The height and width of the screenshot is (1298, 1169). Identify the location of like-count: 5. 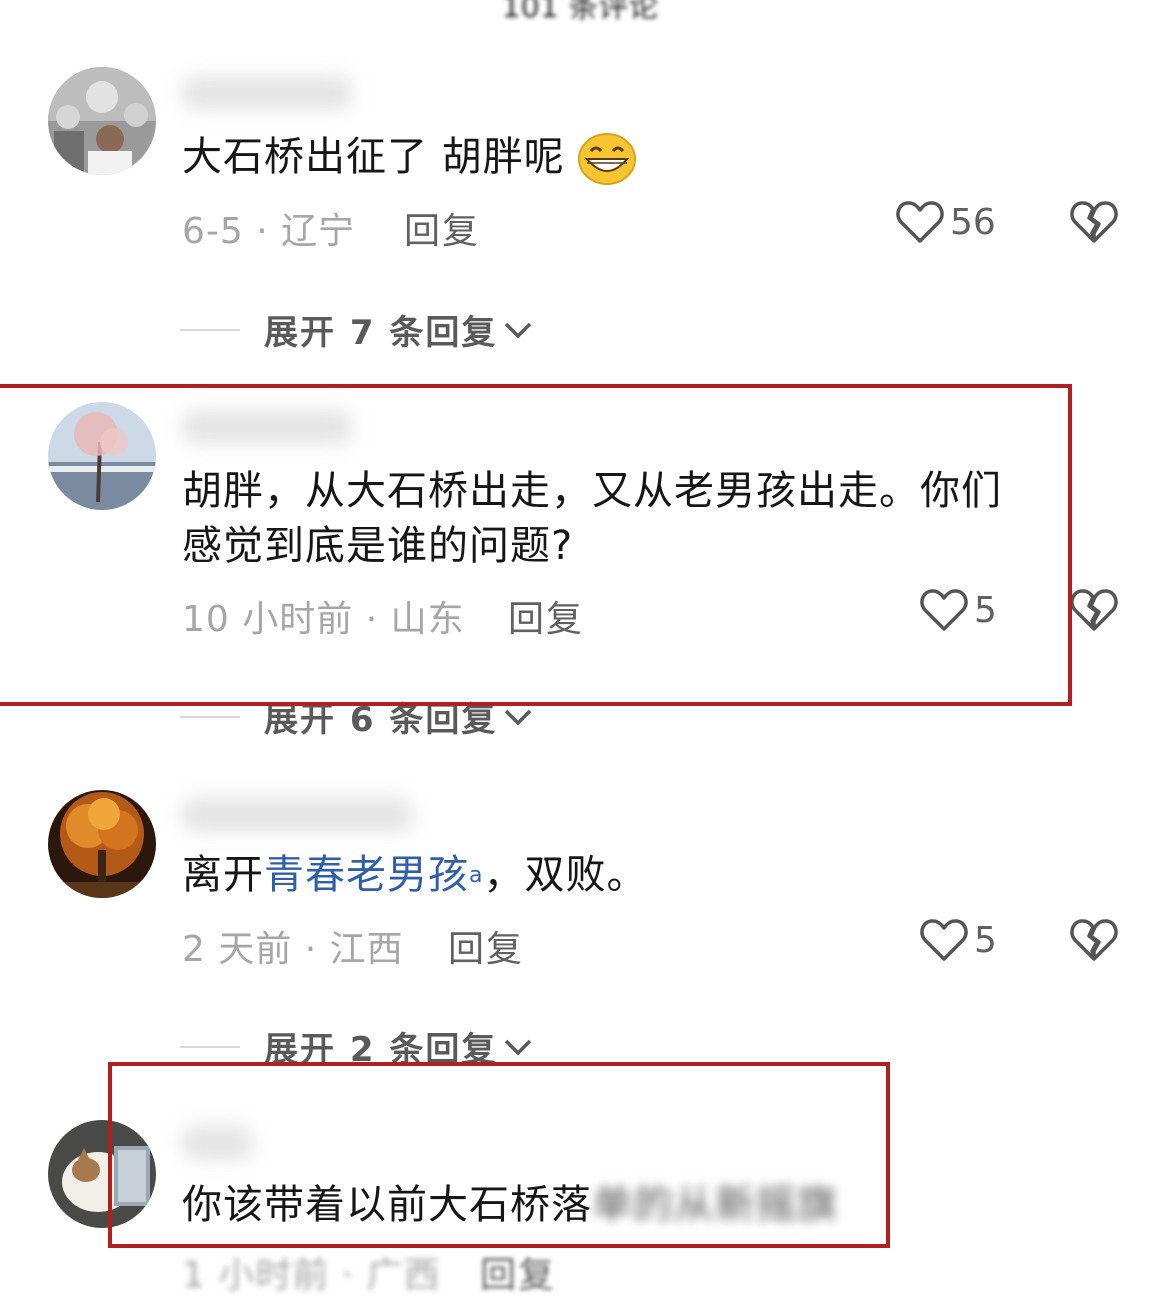
(985, 940).